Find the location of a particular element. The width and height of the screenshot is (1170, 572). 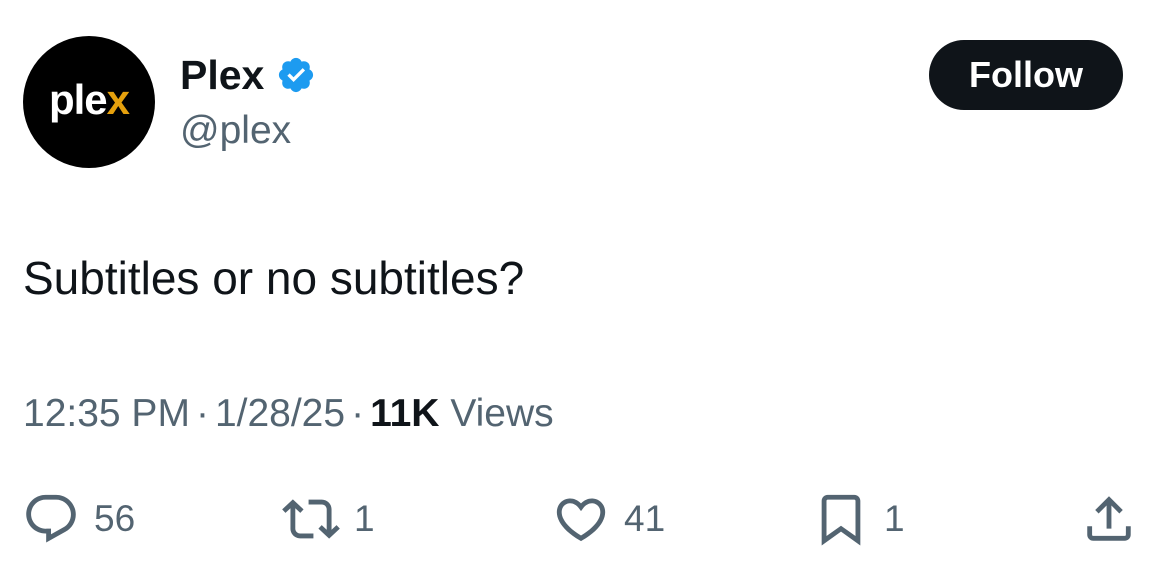

bookmark-count: 1 is located at coordinates (894, 518).